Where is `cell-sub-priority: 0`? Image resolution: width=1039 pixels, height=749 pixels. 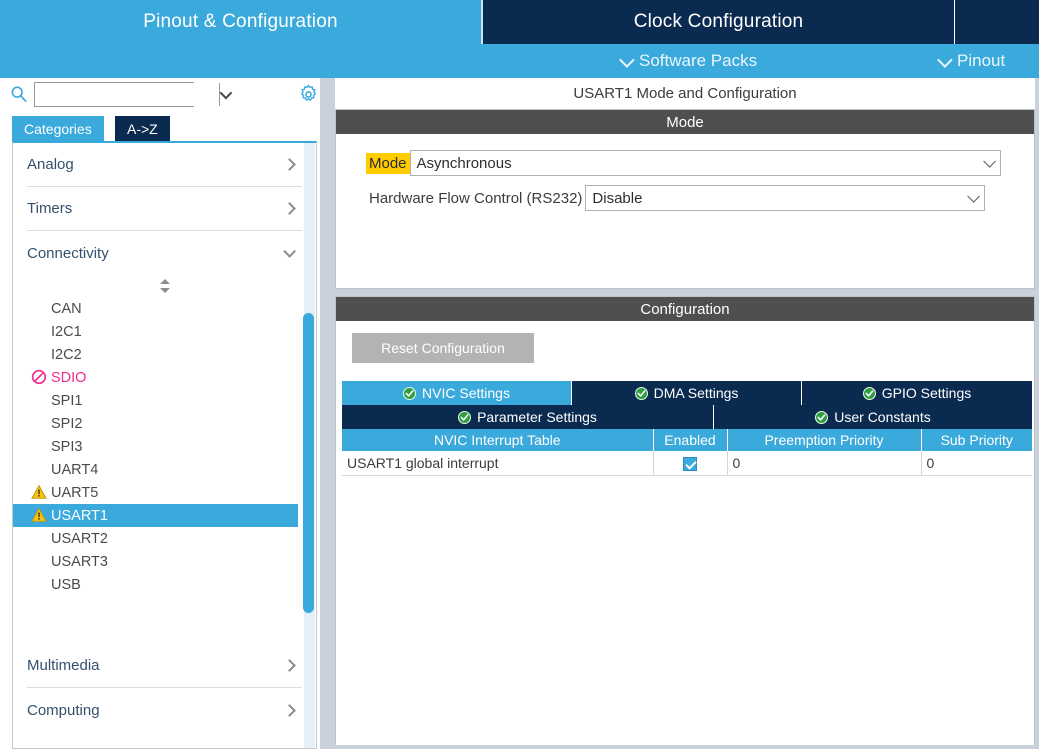
cell-sub-priority: 0 is located at coordinates (976, 463).